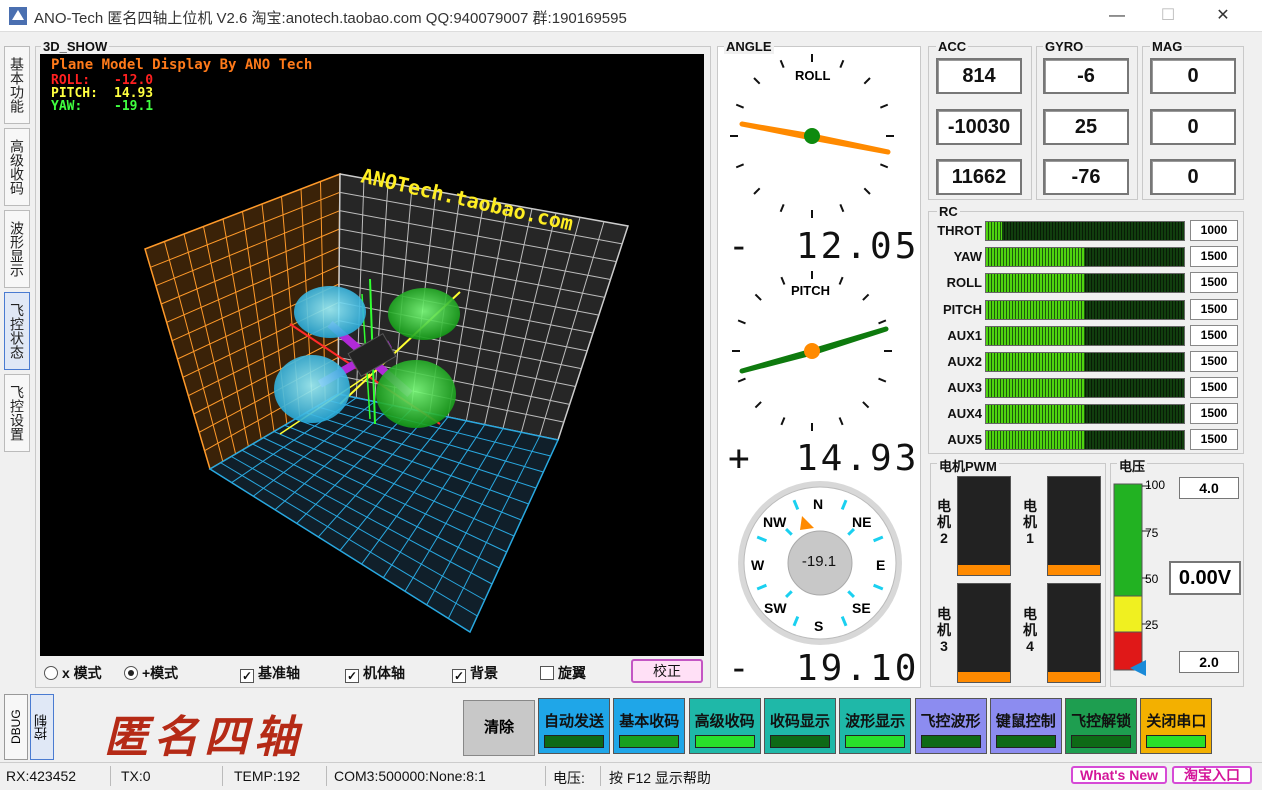 This screenshot has width=1262, height=790. I want to click on body-axis-checkbox: ✓ 机体轴, so click(375, 673).